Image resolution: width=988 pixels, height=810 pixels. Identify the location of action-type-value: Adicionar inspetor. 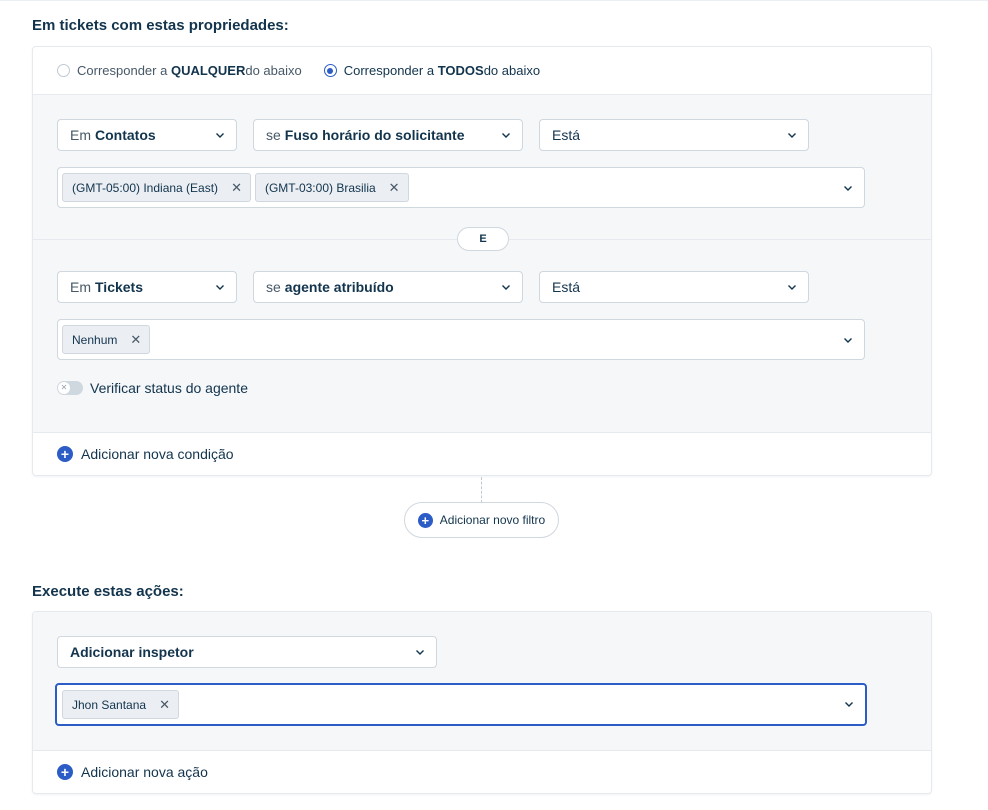
(132, 652).